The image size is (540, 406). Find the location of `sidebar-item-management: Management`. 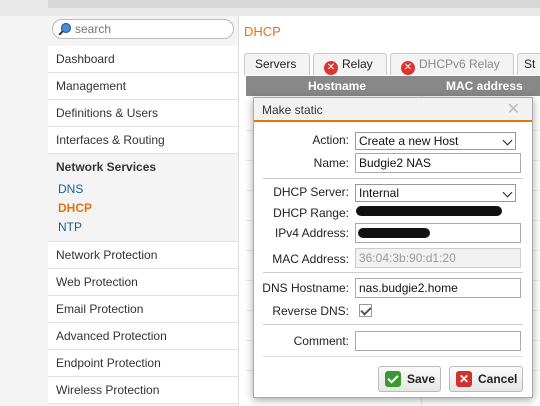

sidebar-item-management: Management is located at coordinates (143, 86).